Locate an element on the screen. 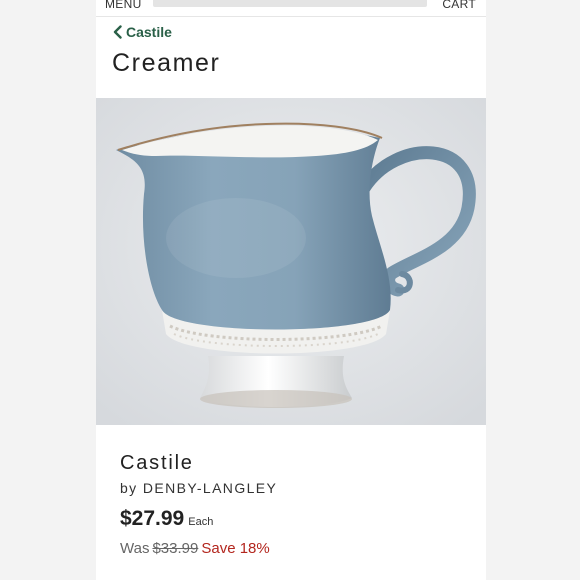 This screenshot has width=580, height=580. price-unit: Each is located at coordinates (201, 522).